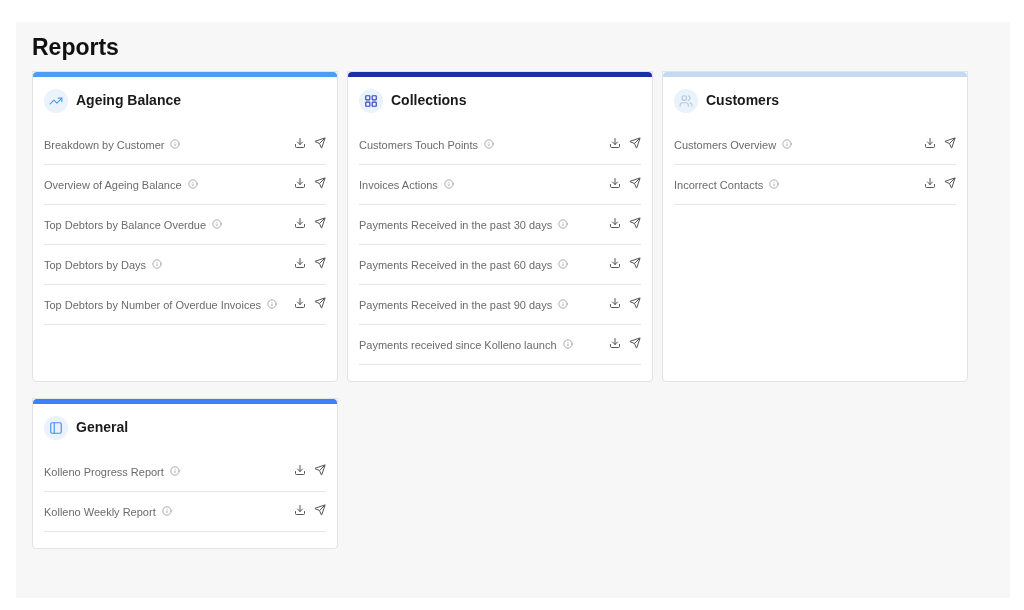 The width and height of the screenshot is (1024, 610). I want to click on report-name: Top Debtors by Number of Overdue Invoices, so click(153, 305).